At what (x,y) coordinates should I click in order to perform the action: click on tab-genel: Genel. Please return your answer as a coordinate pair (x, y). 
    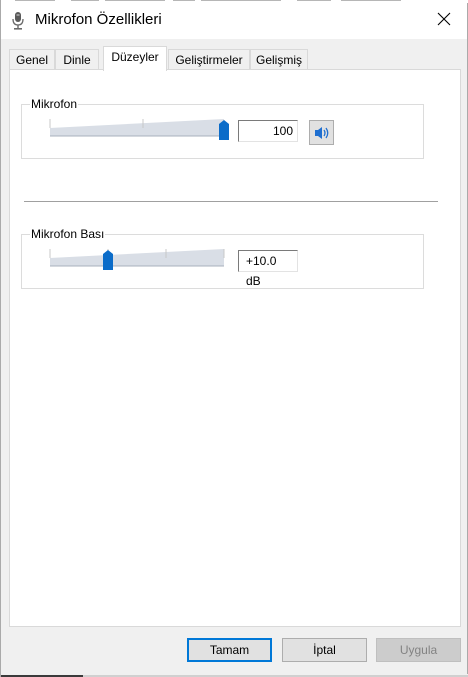
    Looking at the image, I should click on (32, 59).